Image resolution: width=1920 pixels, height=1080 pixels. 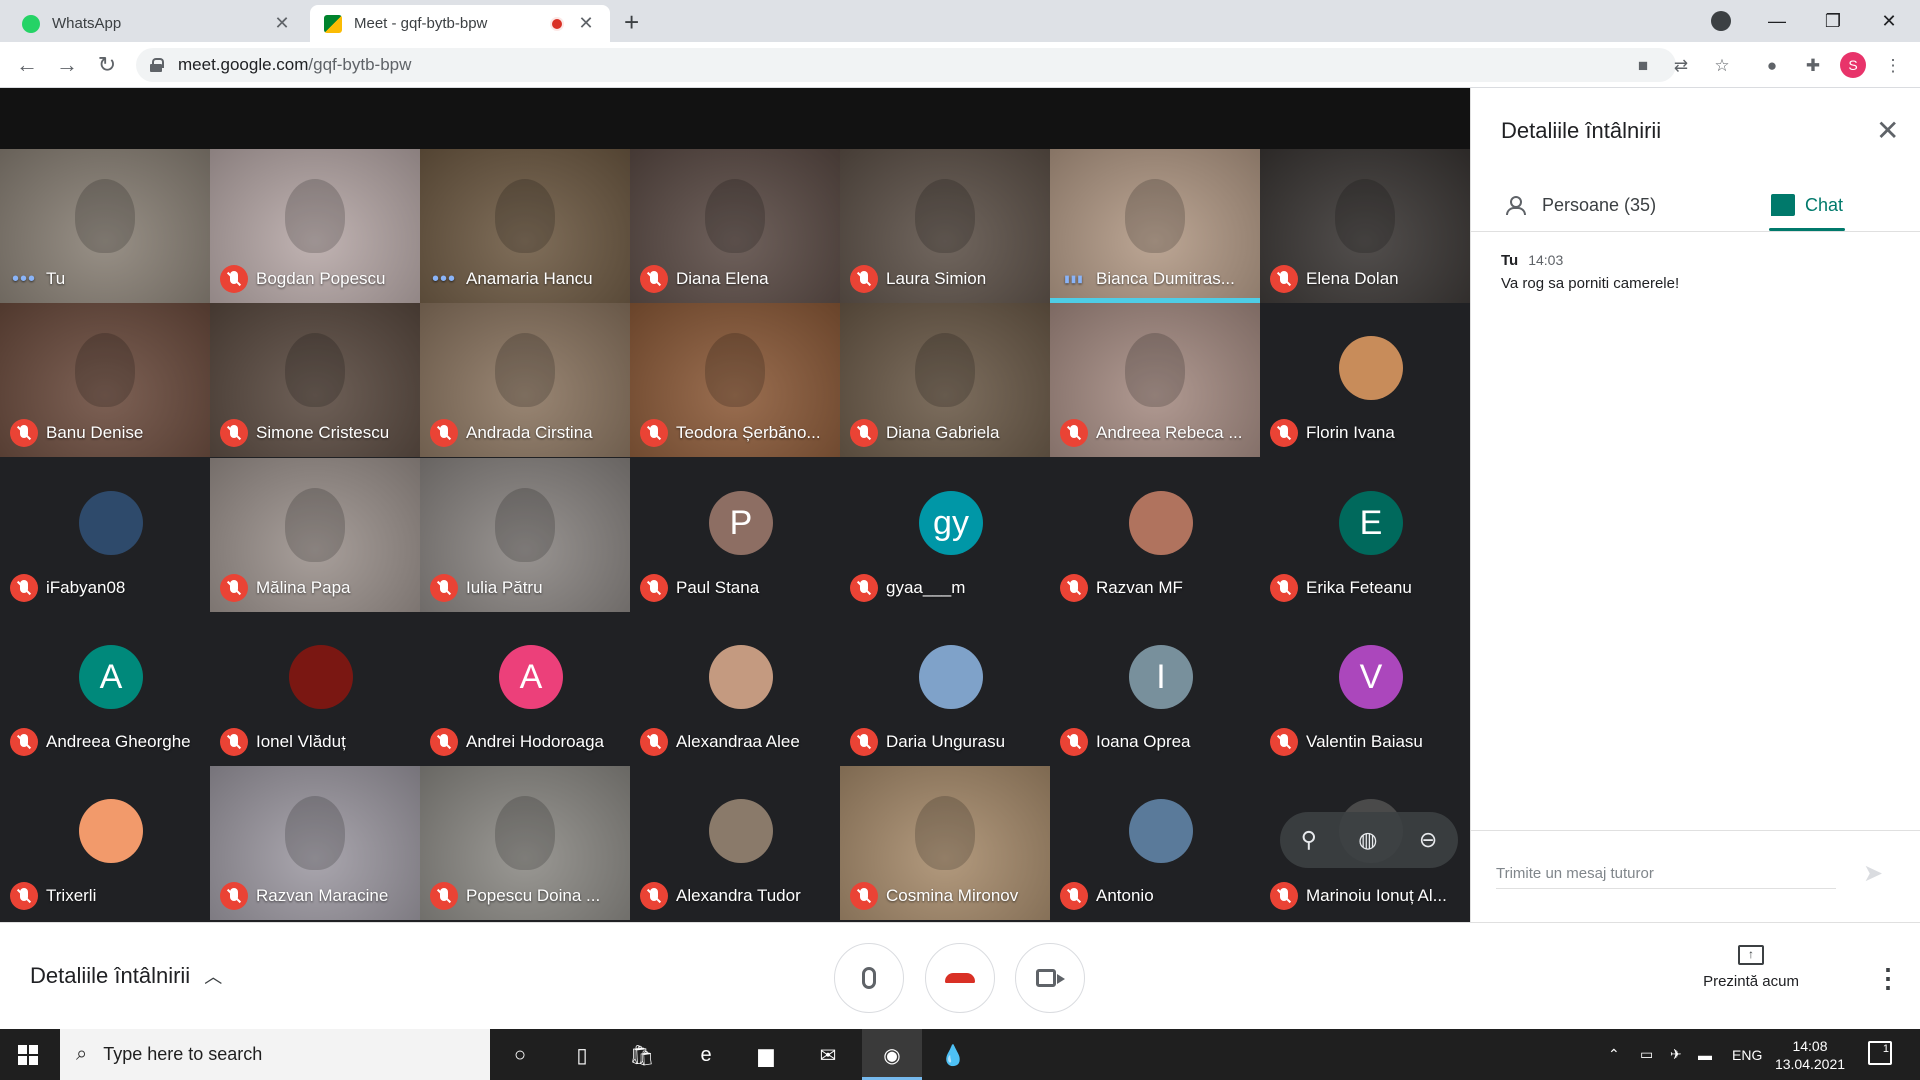 I want to click on tab-chat: Chat, so click(x=1807, y=207).